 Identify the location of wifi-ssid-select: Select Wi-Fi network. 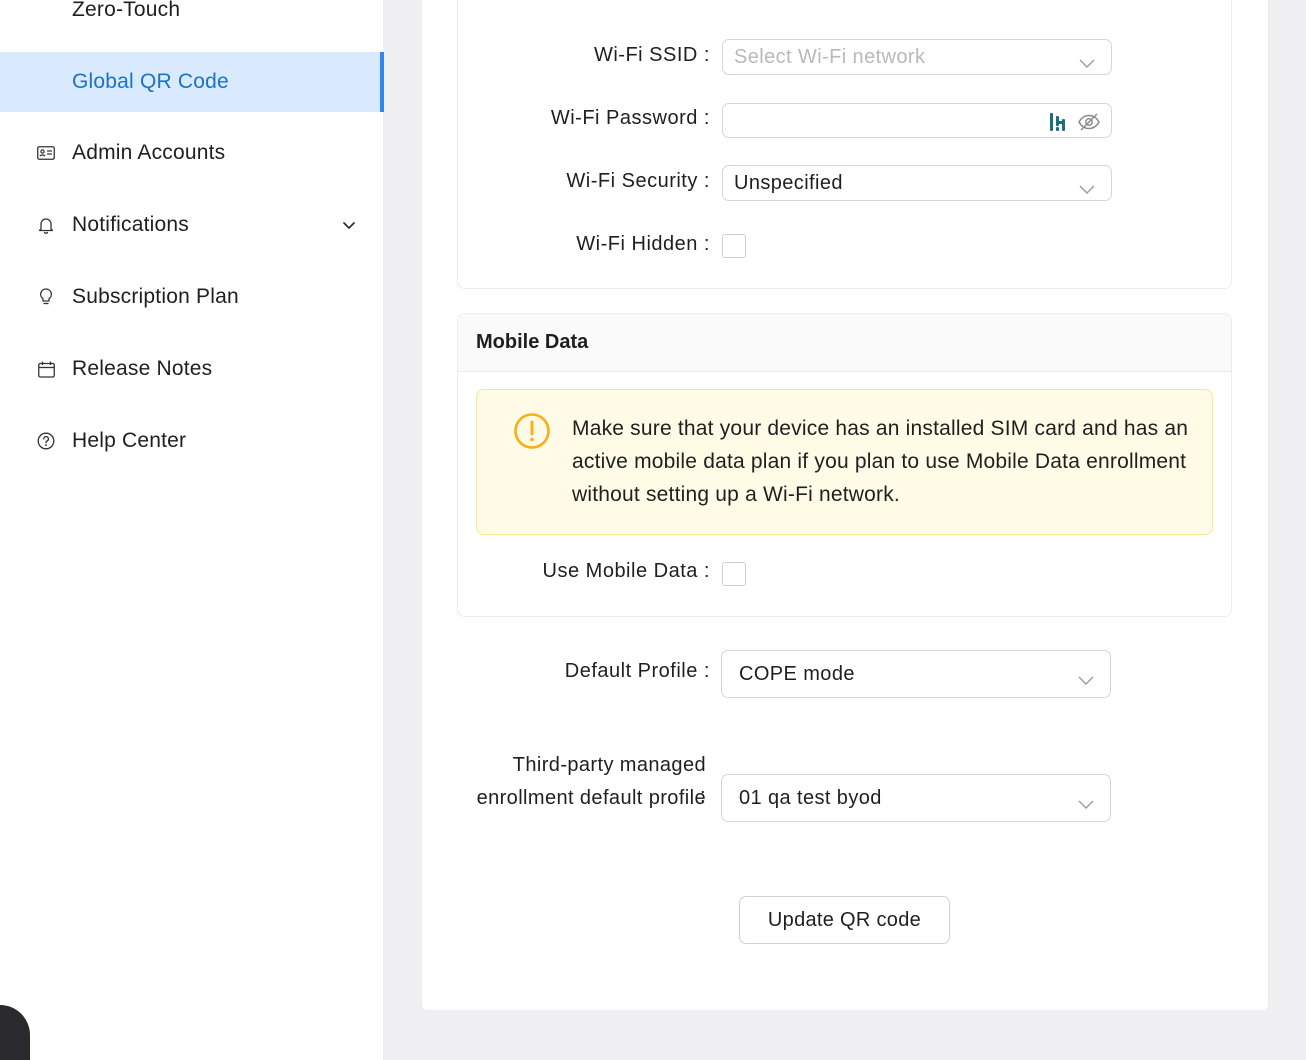
(917, 57).